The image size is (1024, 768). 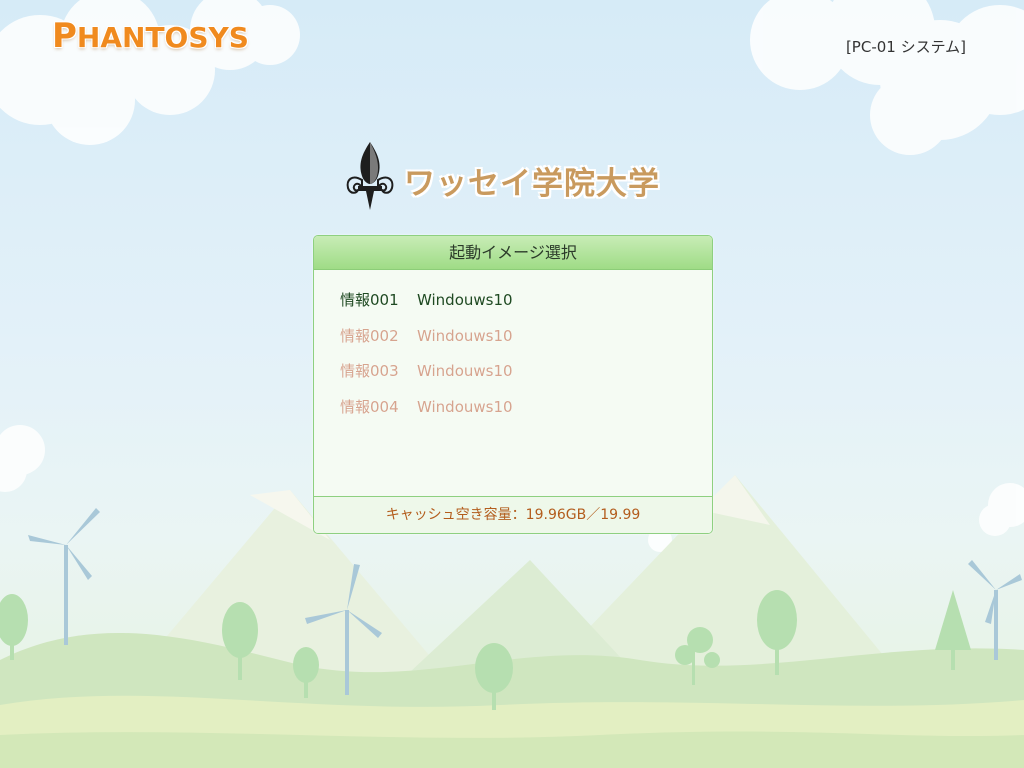 What do you see at coordinates (513, 514) in the screenshot?
I see `cache-free-space: キャッシュ空き容量：19.96GB／19.99` at bounding box center [513, 514].